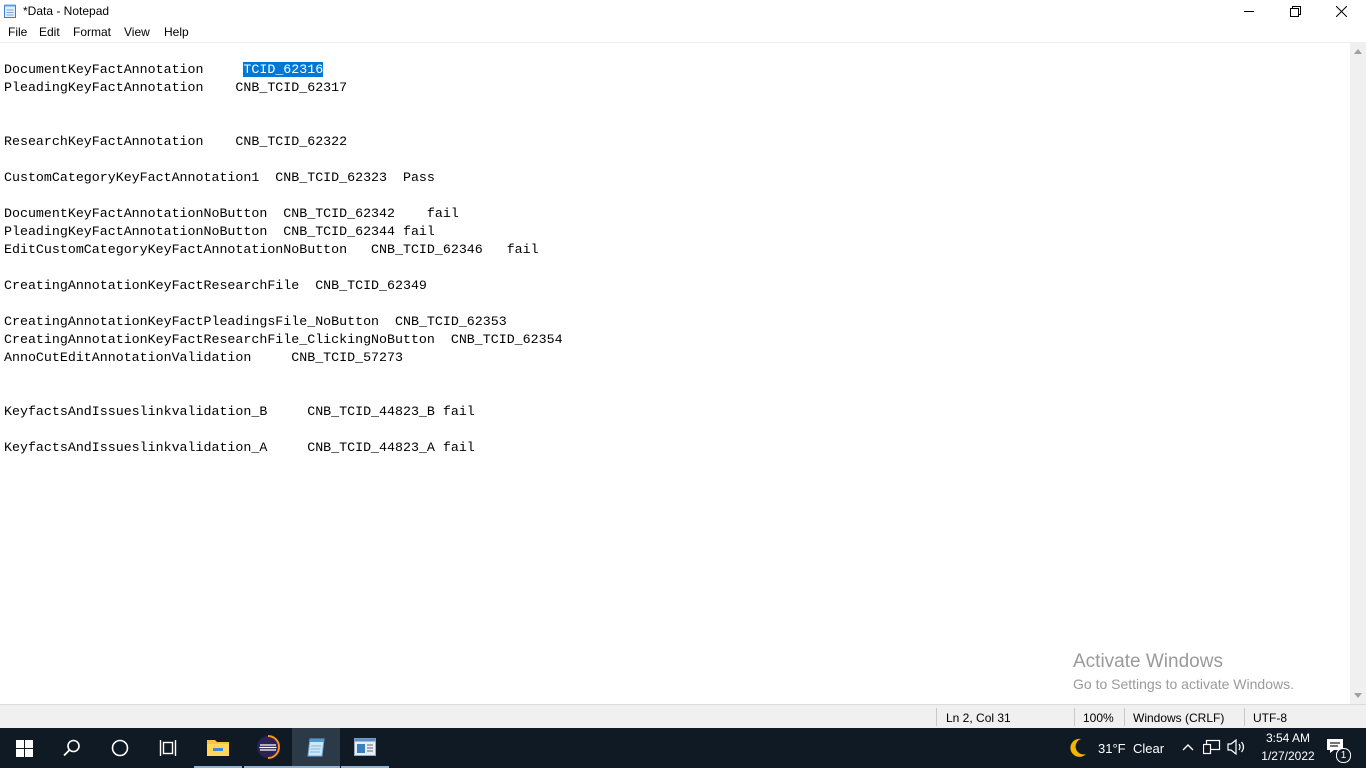 This screenshot has height=768, width=1366. I want to click on activation-watermark-title: Activate Windows, so click(1148, 661).